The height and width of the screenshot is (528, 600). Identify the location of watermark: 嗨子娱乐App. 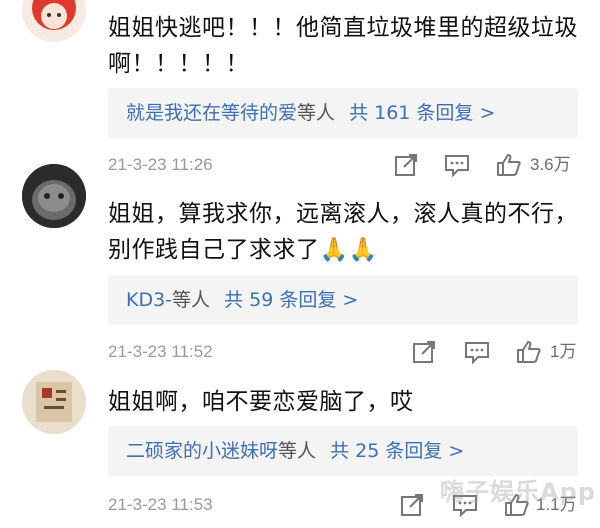
(518, 492).